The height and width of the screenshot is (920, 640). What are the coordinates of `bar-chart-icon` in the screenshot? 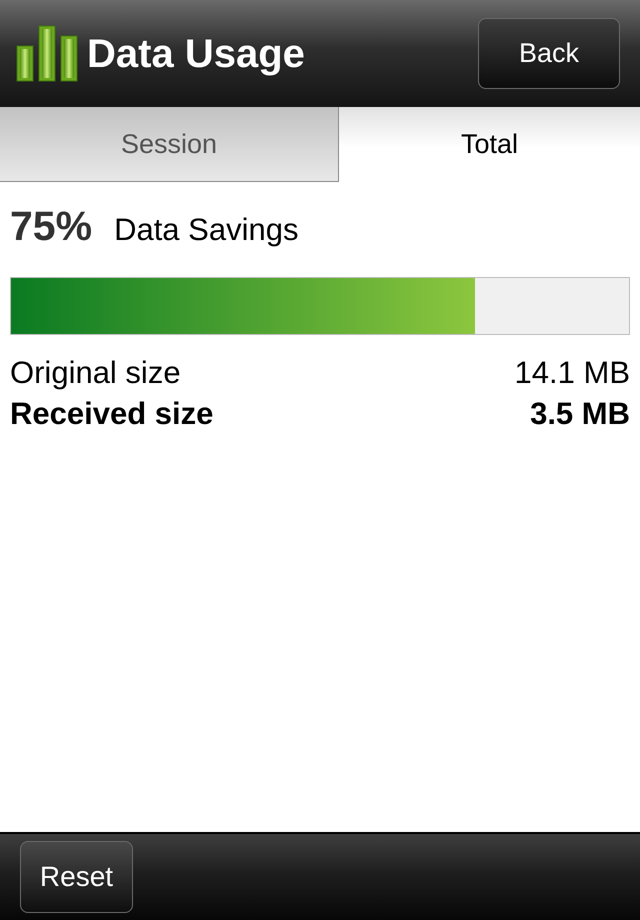 It's located at (47, 53).